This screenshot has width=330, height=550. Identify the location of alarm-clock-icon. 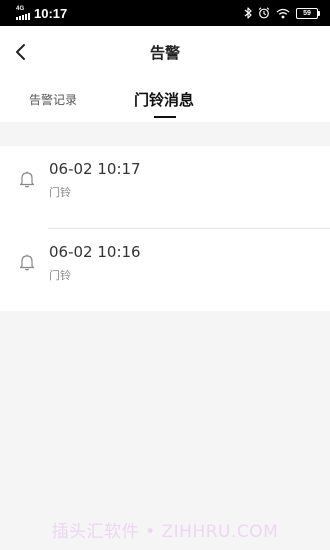
(264, 13).